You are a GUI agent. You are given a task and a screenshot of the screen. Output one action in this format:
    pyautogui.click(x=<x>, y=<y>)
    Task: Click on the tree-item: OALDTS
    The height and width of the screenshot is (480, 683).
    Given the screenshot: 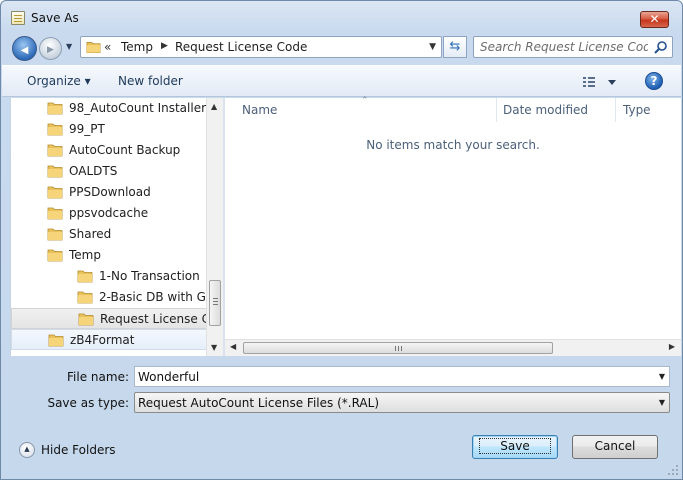 What is the action you would take?
    pyautogui.click(x=109, y=171)
    